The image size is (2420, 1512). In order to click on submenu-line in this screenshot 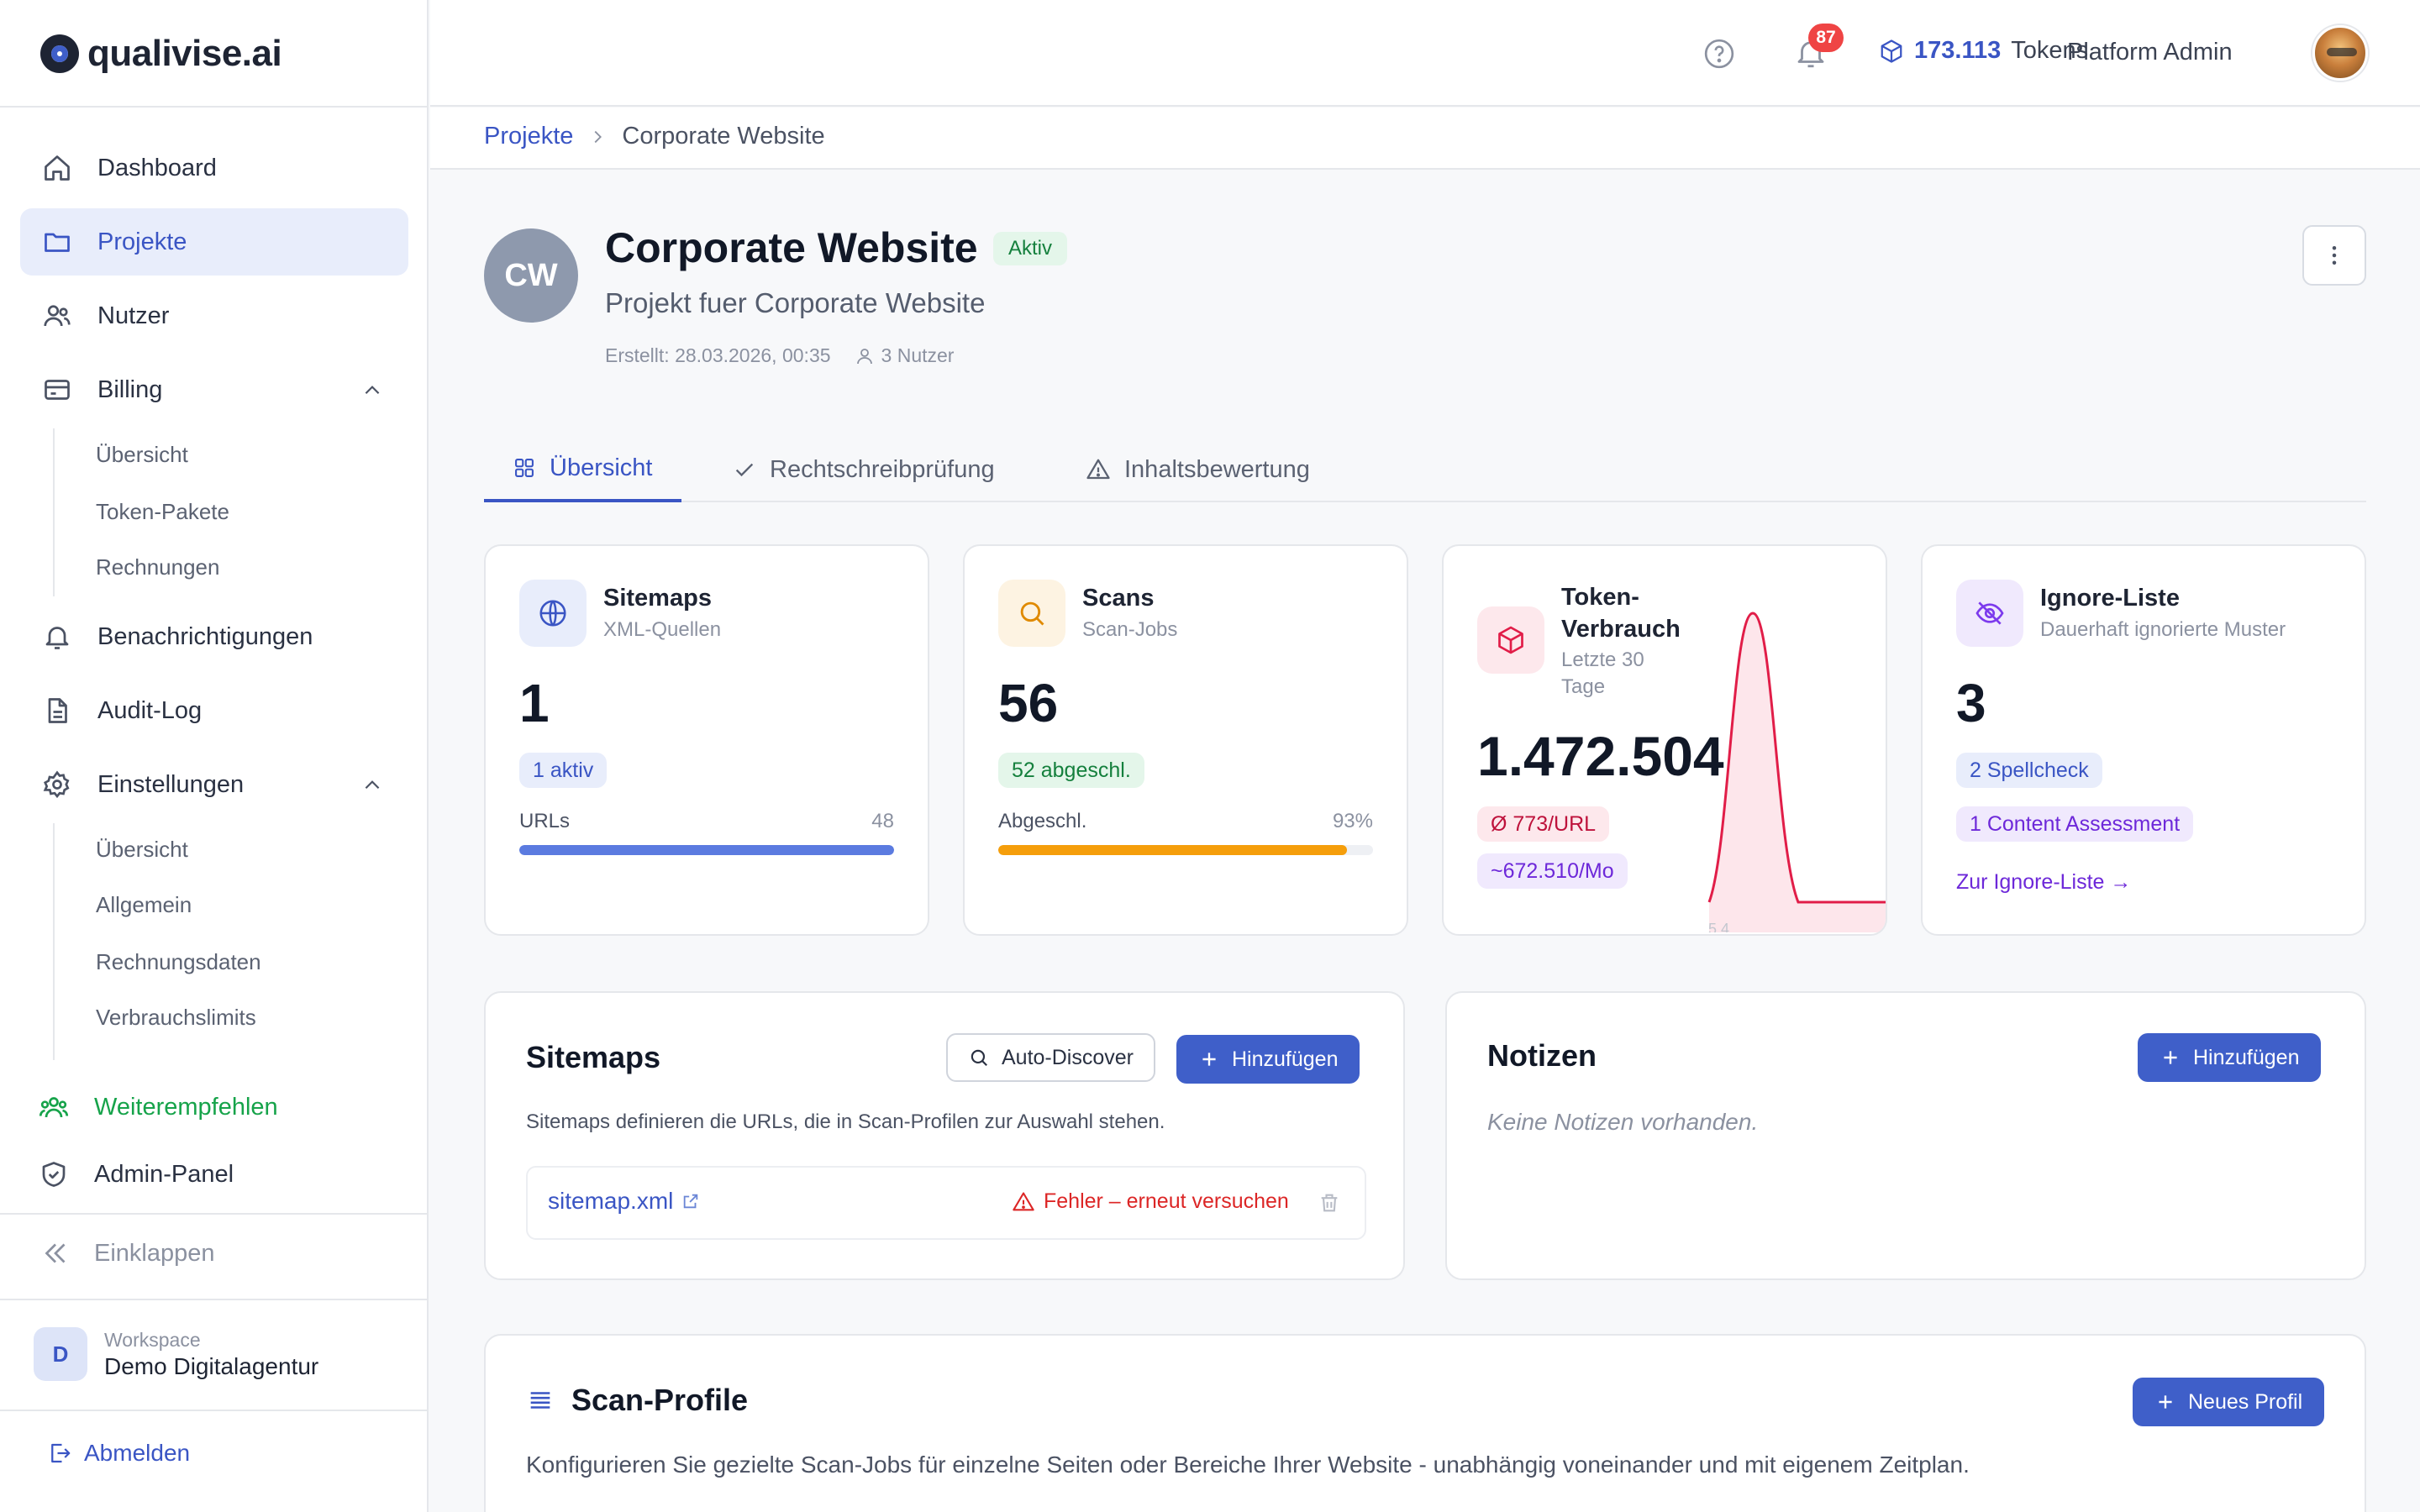, I will do `click(54, 941)`.